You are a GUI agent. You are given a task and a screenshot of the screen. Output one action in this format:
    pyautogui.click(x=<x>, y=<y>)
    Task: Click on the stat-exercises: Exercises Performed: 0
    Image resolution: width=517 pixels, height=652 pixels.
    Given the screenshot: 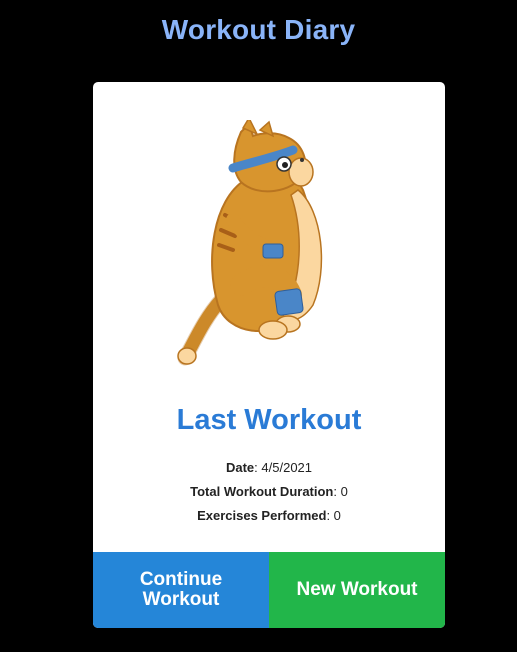 What is the action you would take?
    pyautogui.click(x=269, y=515)
    